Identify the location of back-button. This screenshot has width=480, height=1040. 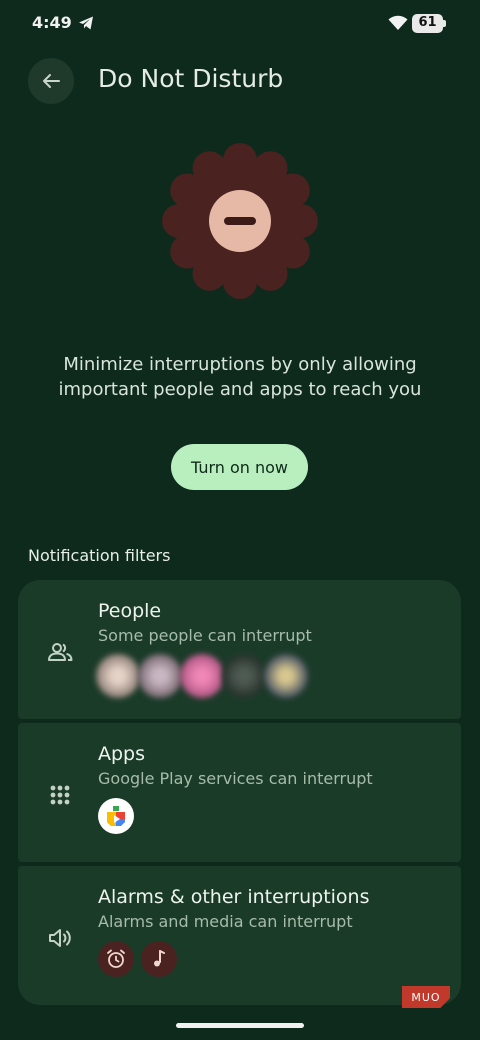
(51, 81).